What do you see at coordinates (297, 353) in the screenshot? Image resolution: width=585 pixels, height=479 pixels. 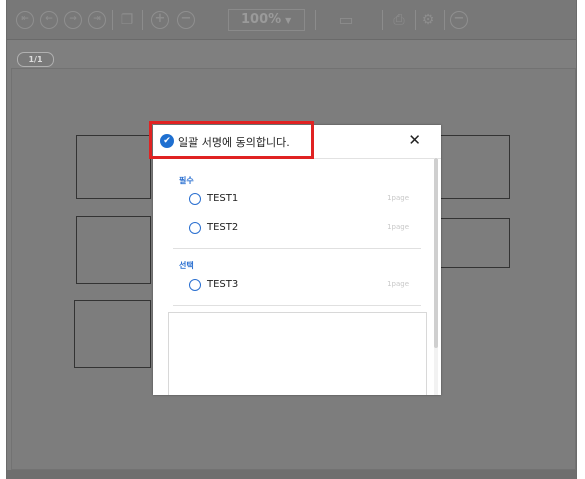 I see `signature-area` at bounding box center [297, 353].